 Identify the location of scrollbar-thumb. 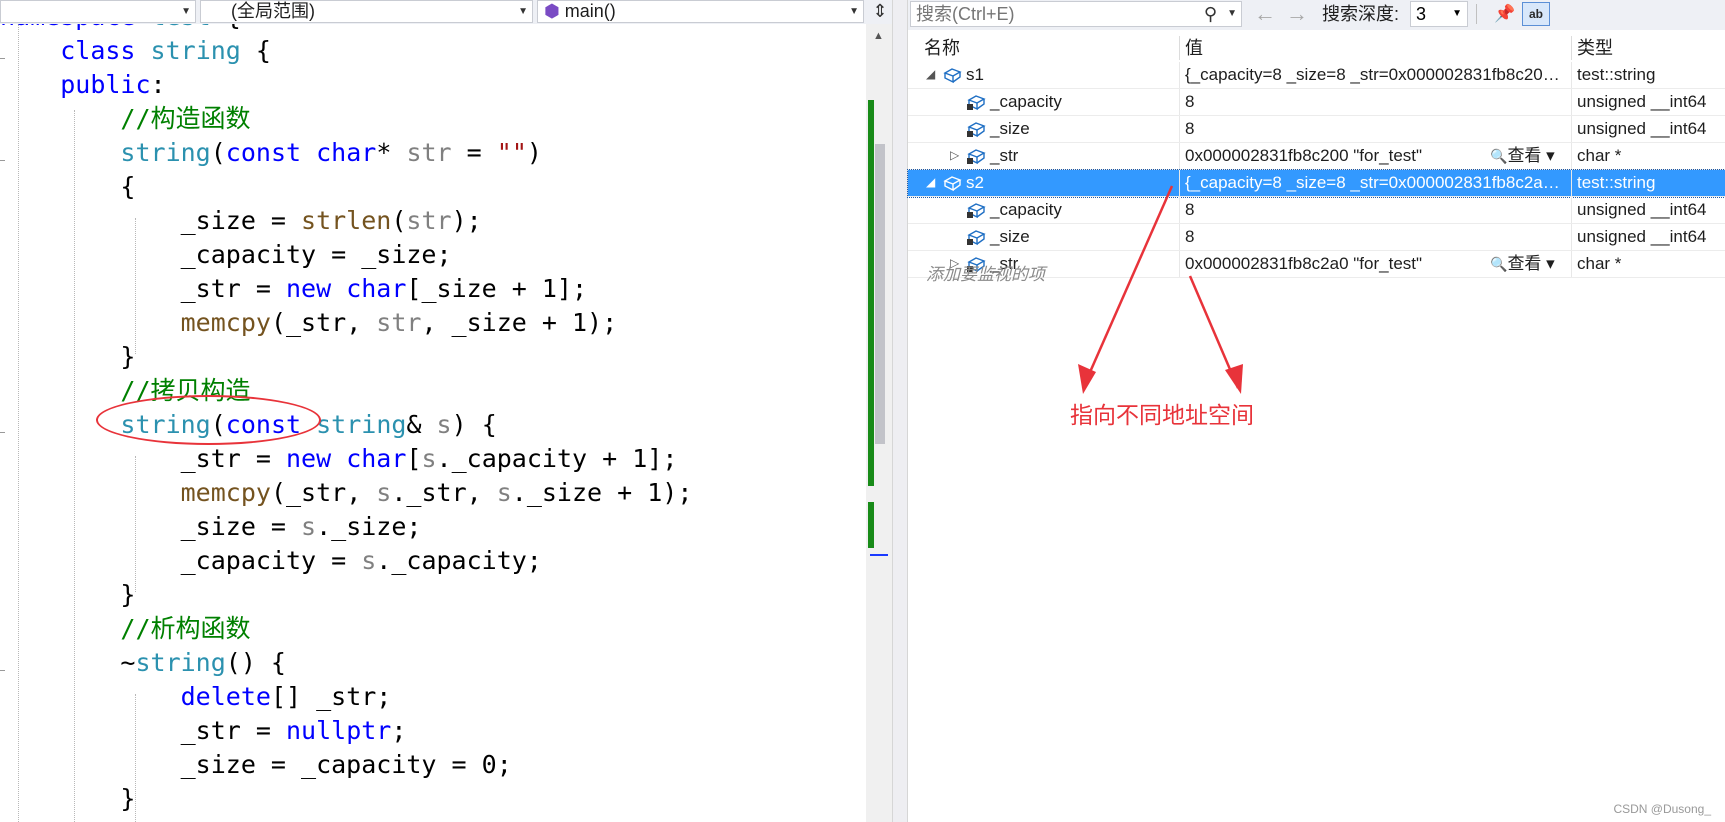
(880, 294).